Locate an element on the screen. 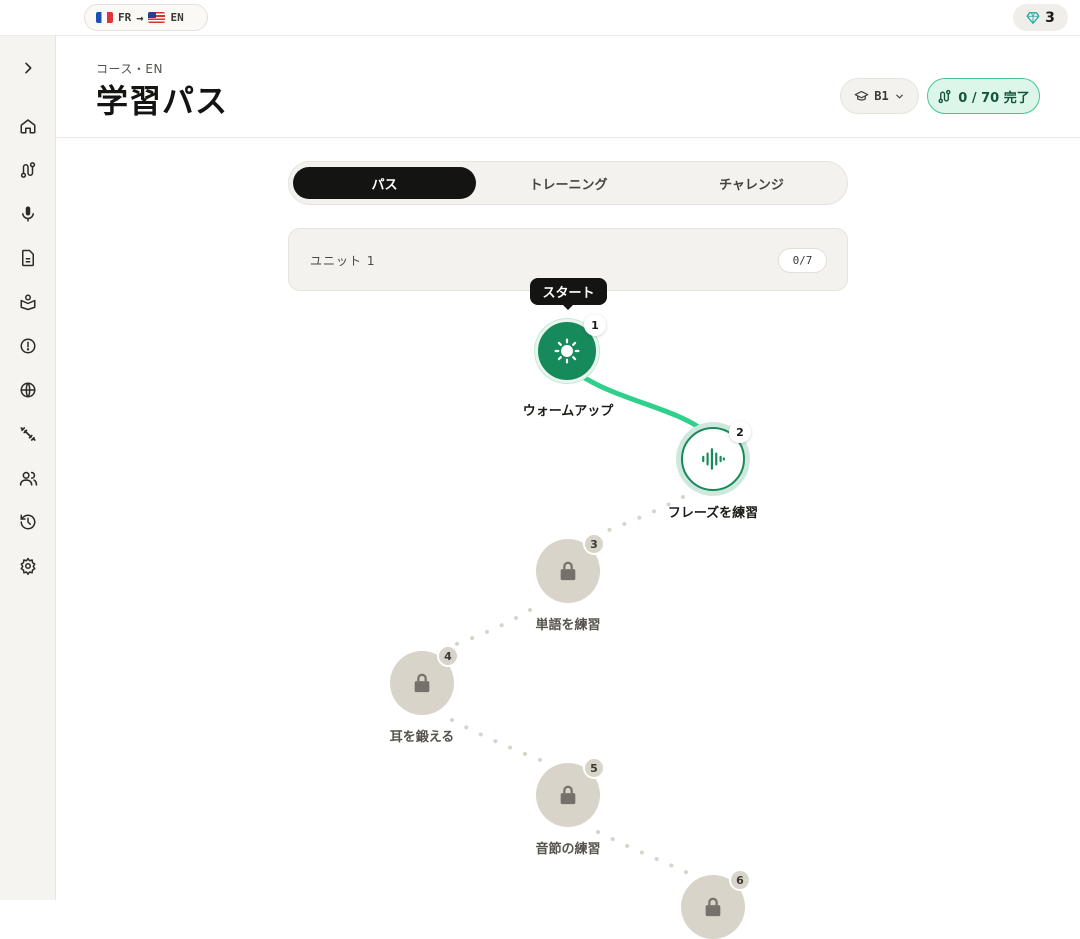 The width and height of the screenshot is (1080, 939). lesson-label: 音節の練習 is located at coordinates (568, 849).